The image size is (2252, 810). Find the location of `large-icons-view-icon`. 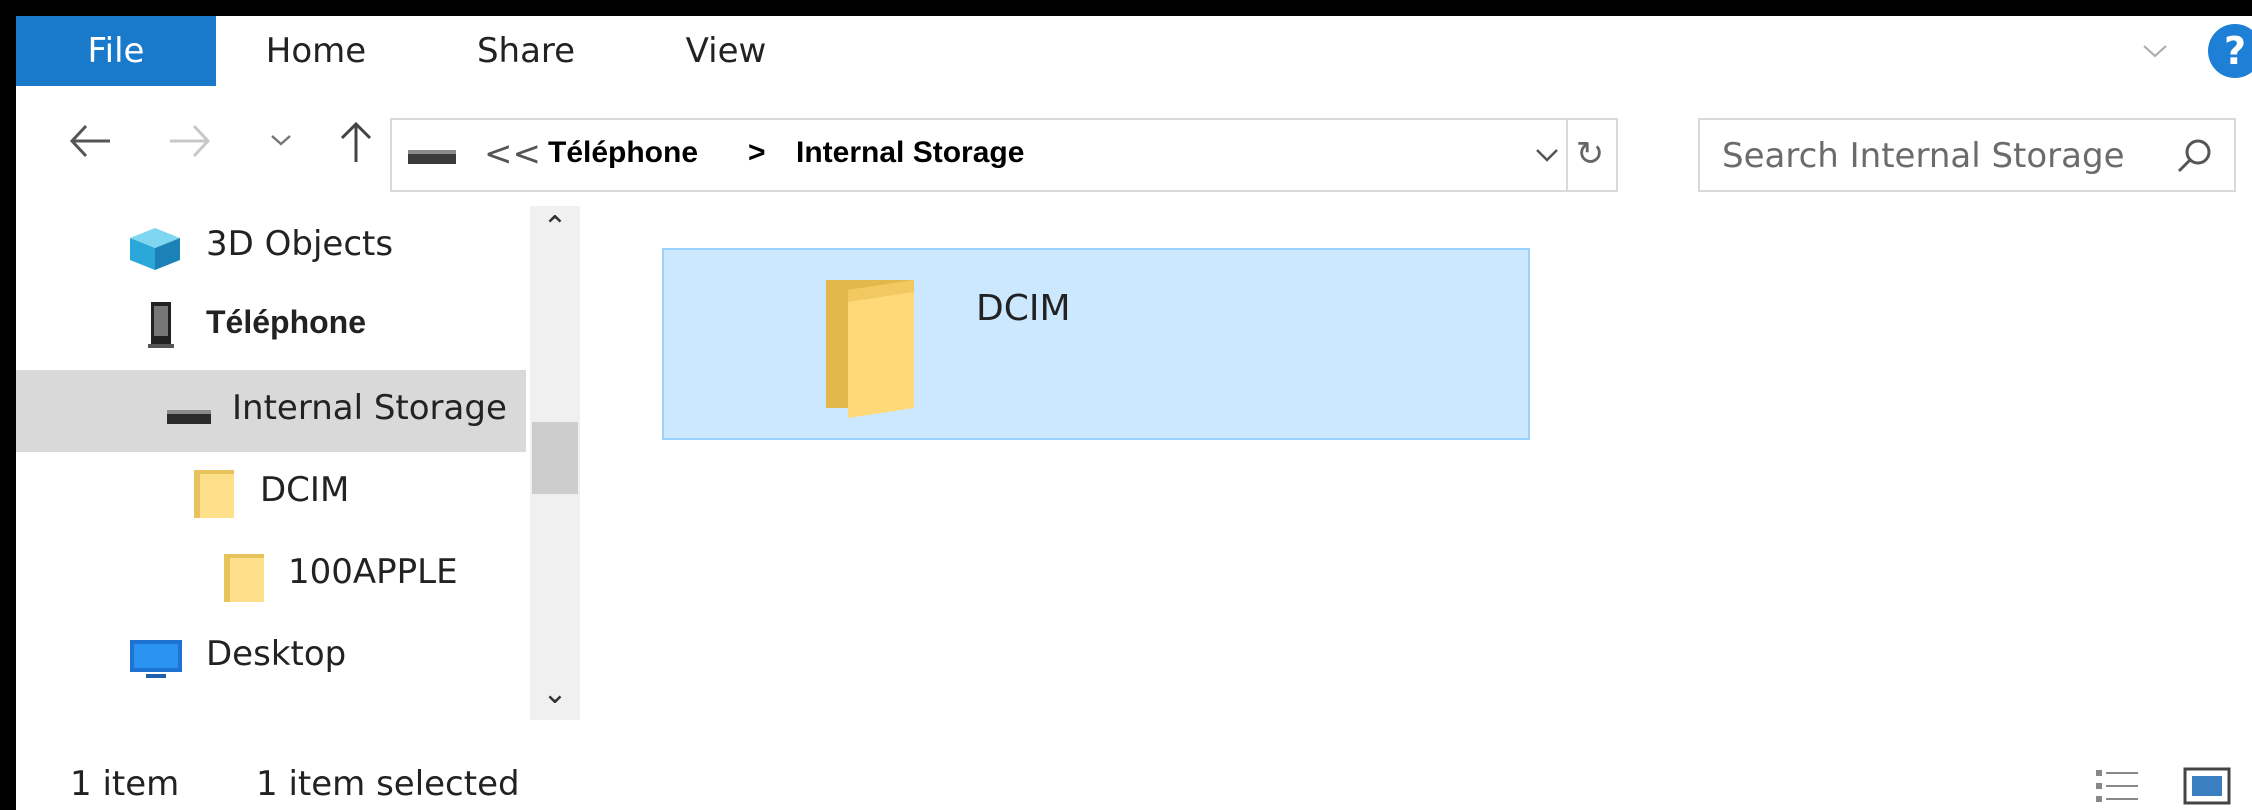

large-icons-view-icon is located at coordinates (2207, 786).